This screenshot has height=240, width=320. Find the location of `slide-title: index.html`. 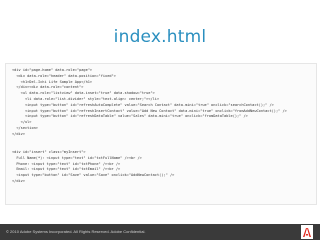

slide-title: index.html is located at coordinates (160, 37).